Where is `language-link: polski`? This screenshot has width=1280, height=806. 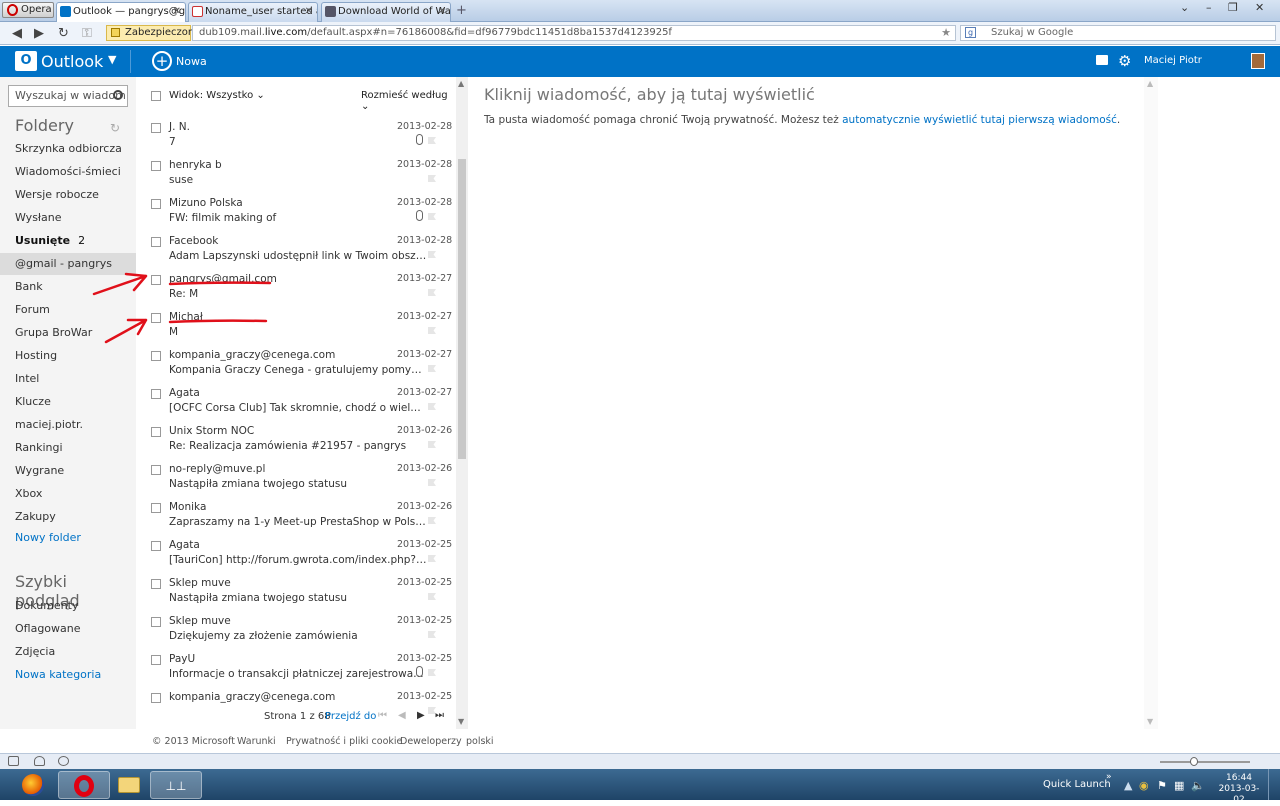
language-link: polski is located at coordinates (480, 741).